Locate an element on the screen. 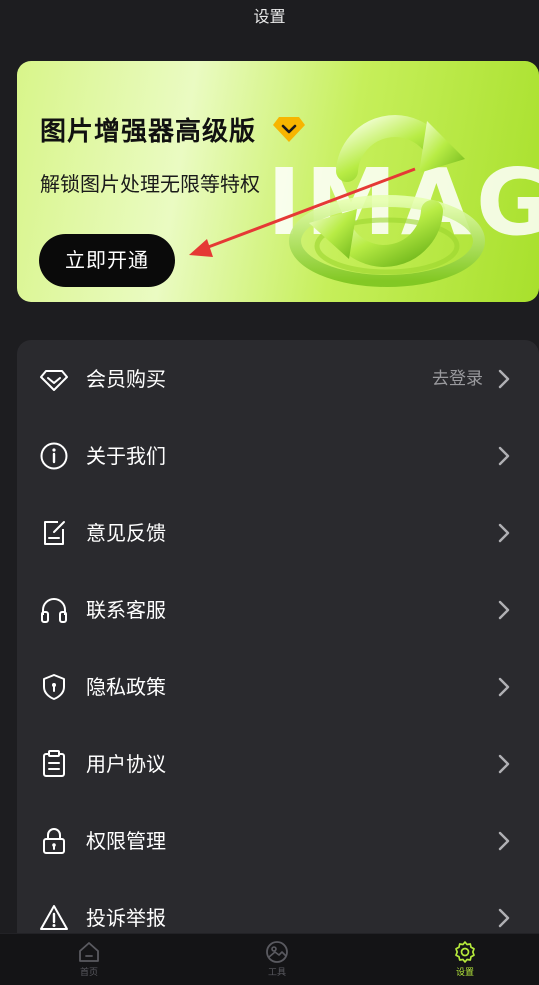  menu-item-label: 隐私政策 is located at coordinates (126, 687).